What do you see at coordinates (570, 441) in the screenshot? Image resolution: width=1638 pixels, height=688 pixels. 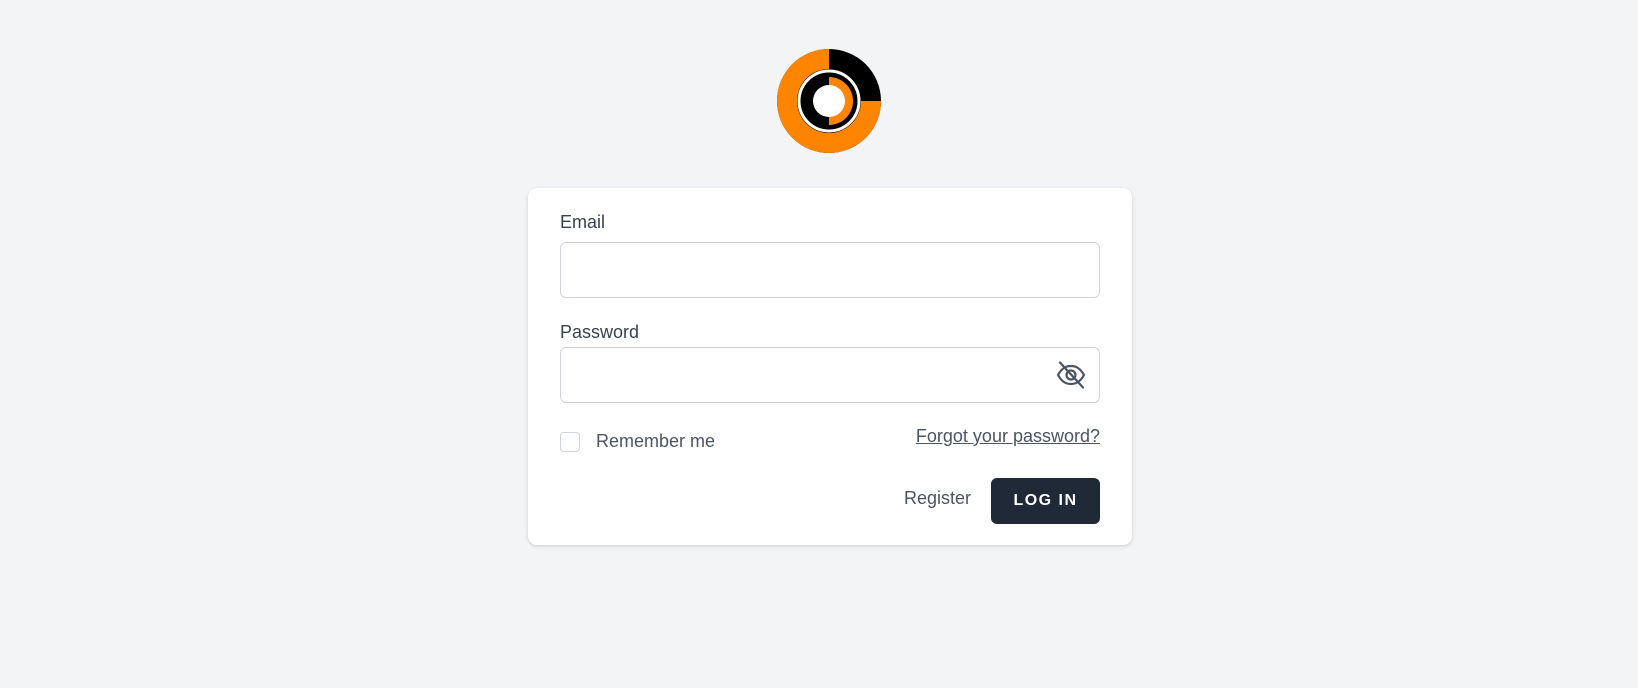 I see `remember-me-checkbox` at bounding box center [570, 441].